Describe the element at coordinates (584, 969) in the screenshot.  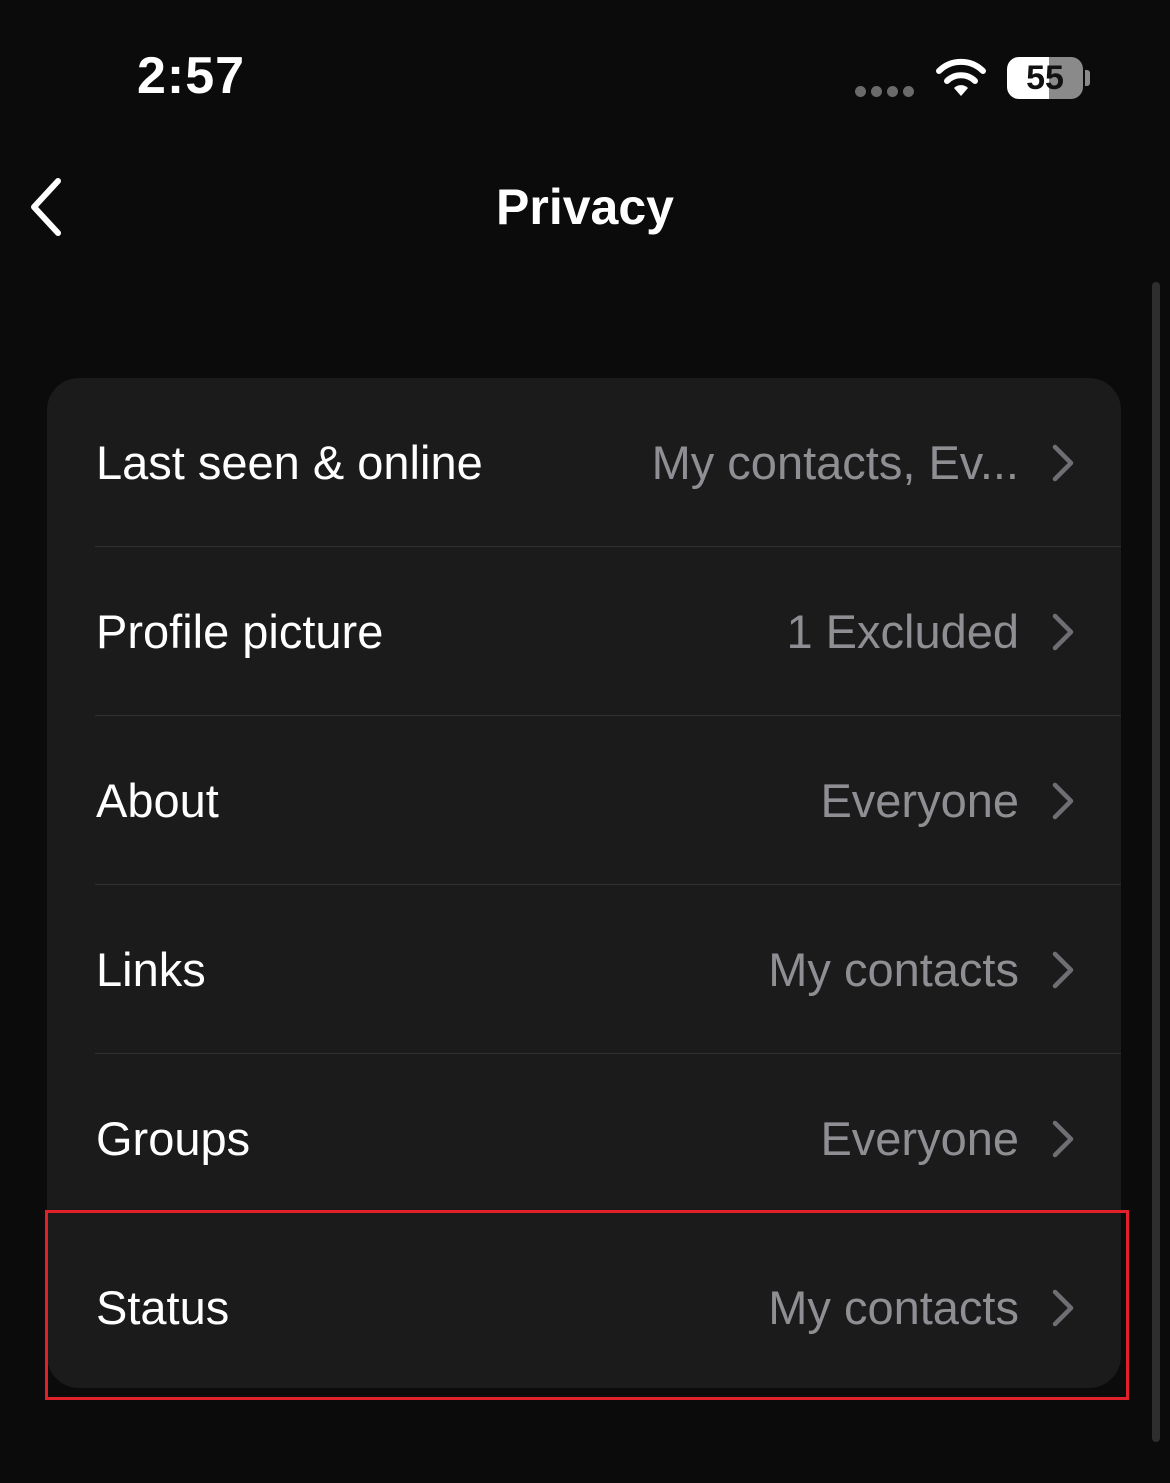
I see `setting-row-links: Links My contacts` at that location.